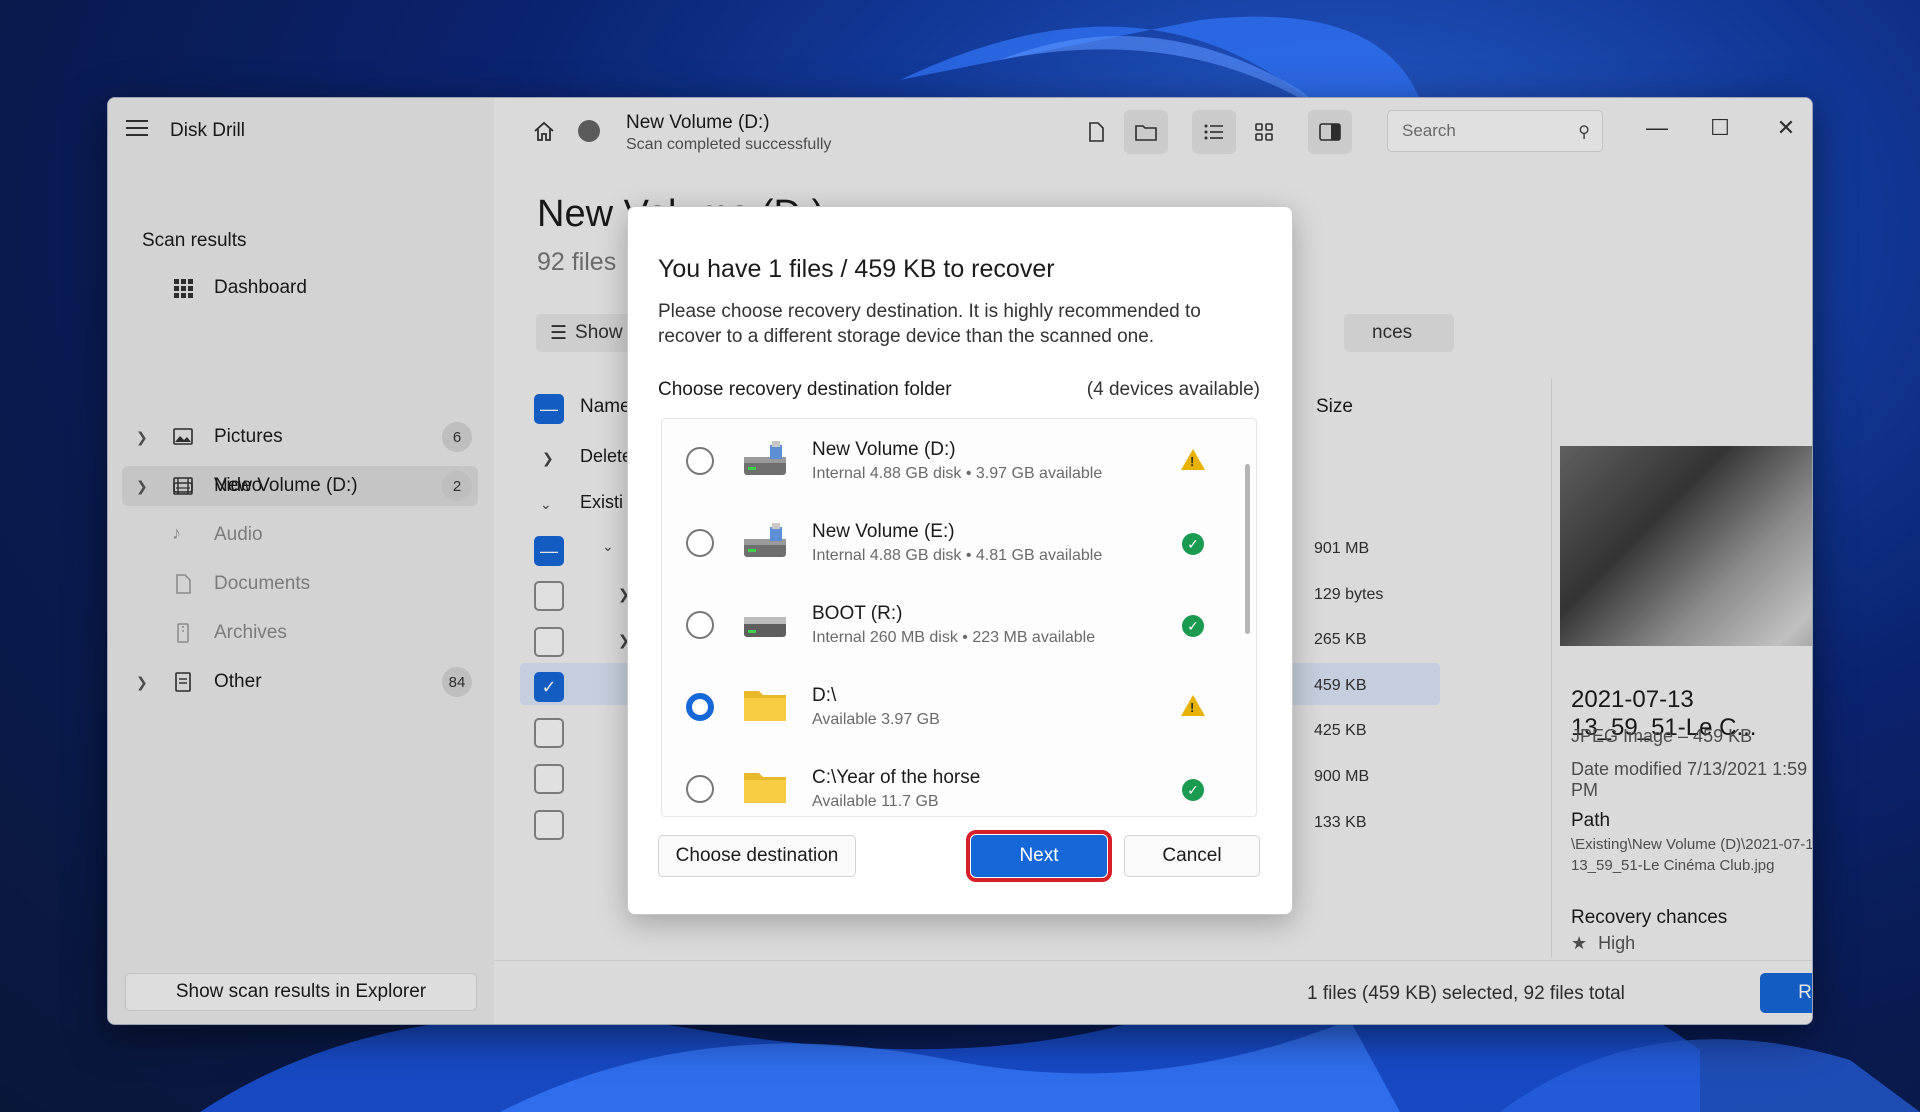  I want to click on destination-detail: Available 11.7 GB, so click(875, 801).